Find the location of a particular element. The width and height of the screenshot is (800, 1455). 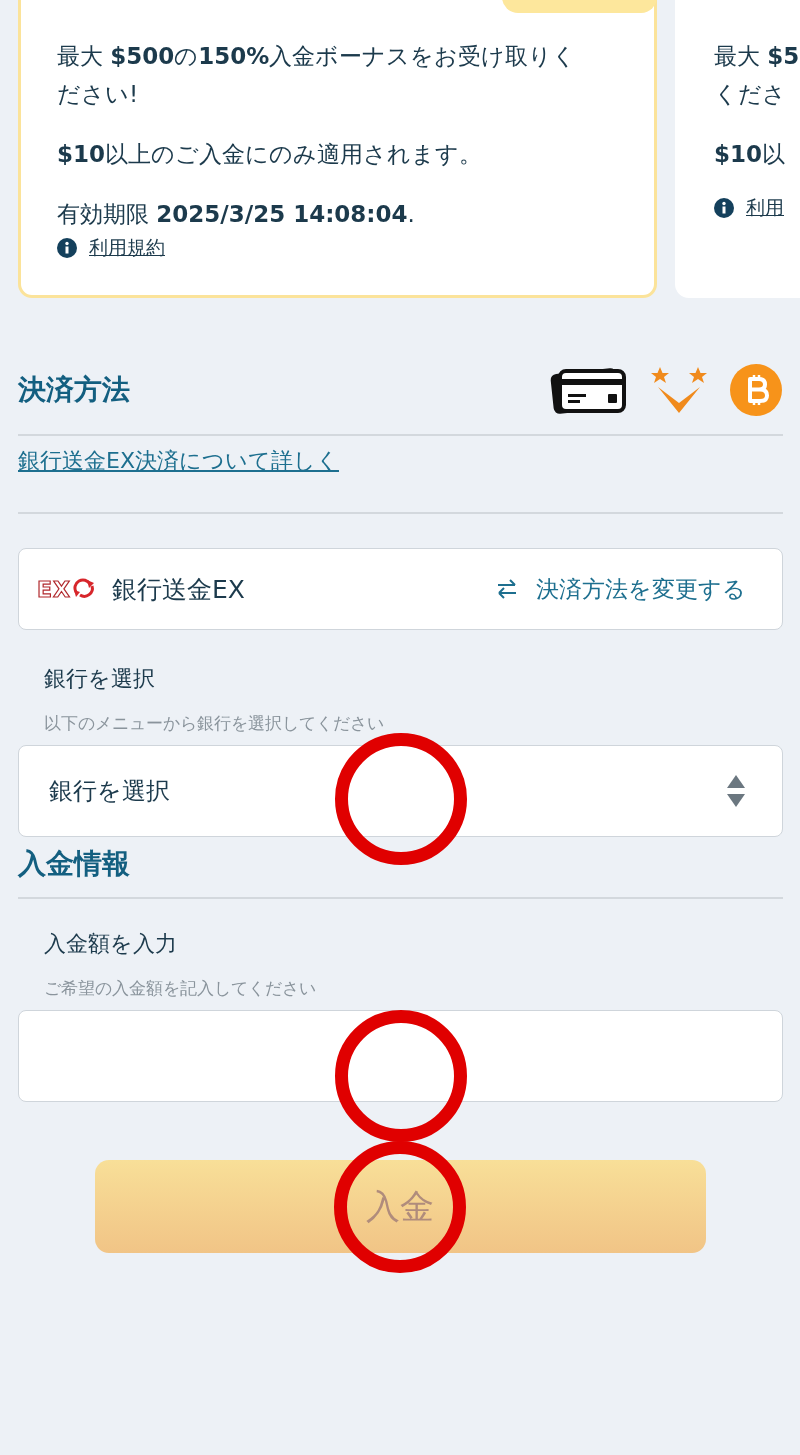

bank-select: 銀行を選択 is located at coordinates (400, 791).